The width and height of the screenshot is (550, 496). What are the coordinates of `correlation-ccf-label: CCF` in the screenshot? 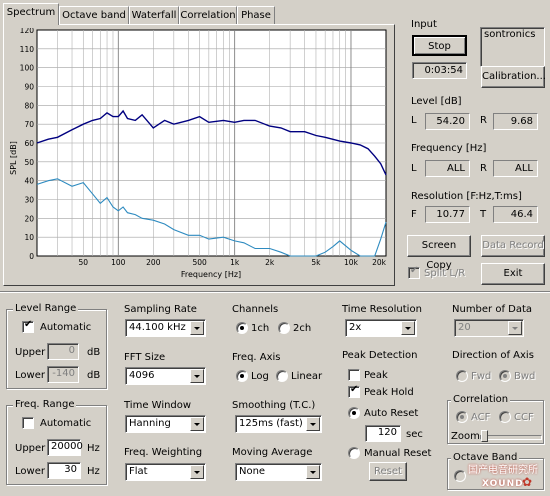 It's located at (524, 417).